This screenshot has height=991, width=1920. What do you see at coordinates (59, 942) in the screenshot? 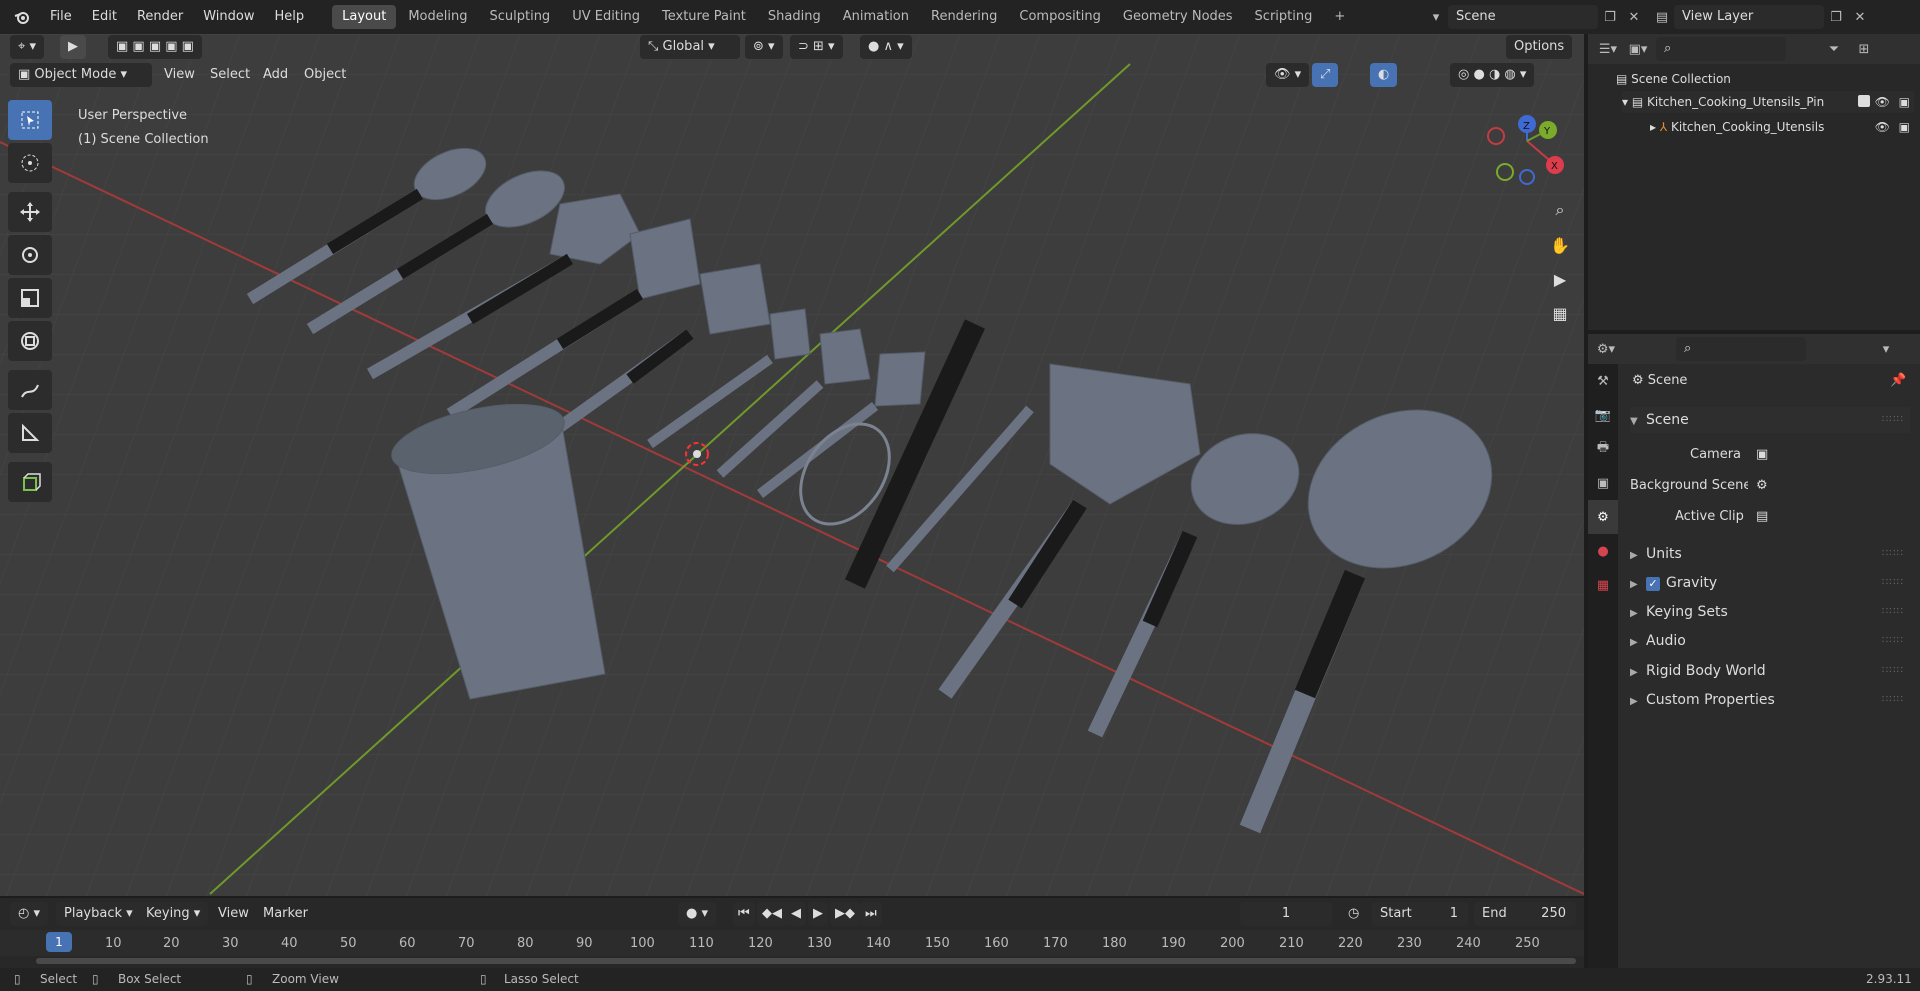
I see `playhead: 1` at bounding box center [59, 942].